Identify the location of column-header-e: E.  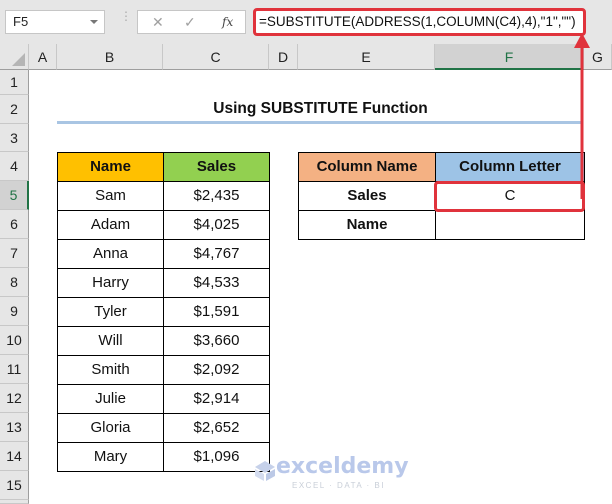
(366, 57).